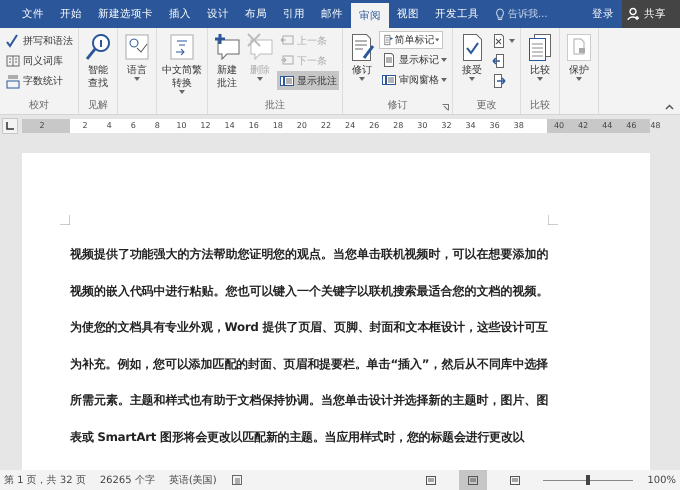  I want to click on ruler-number: 20, so click(302, 126).